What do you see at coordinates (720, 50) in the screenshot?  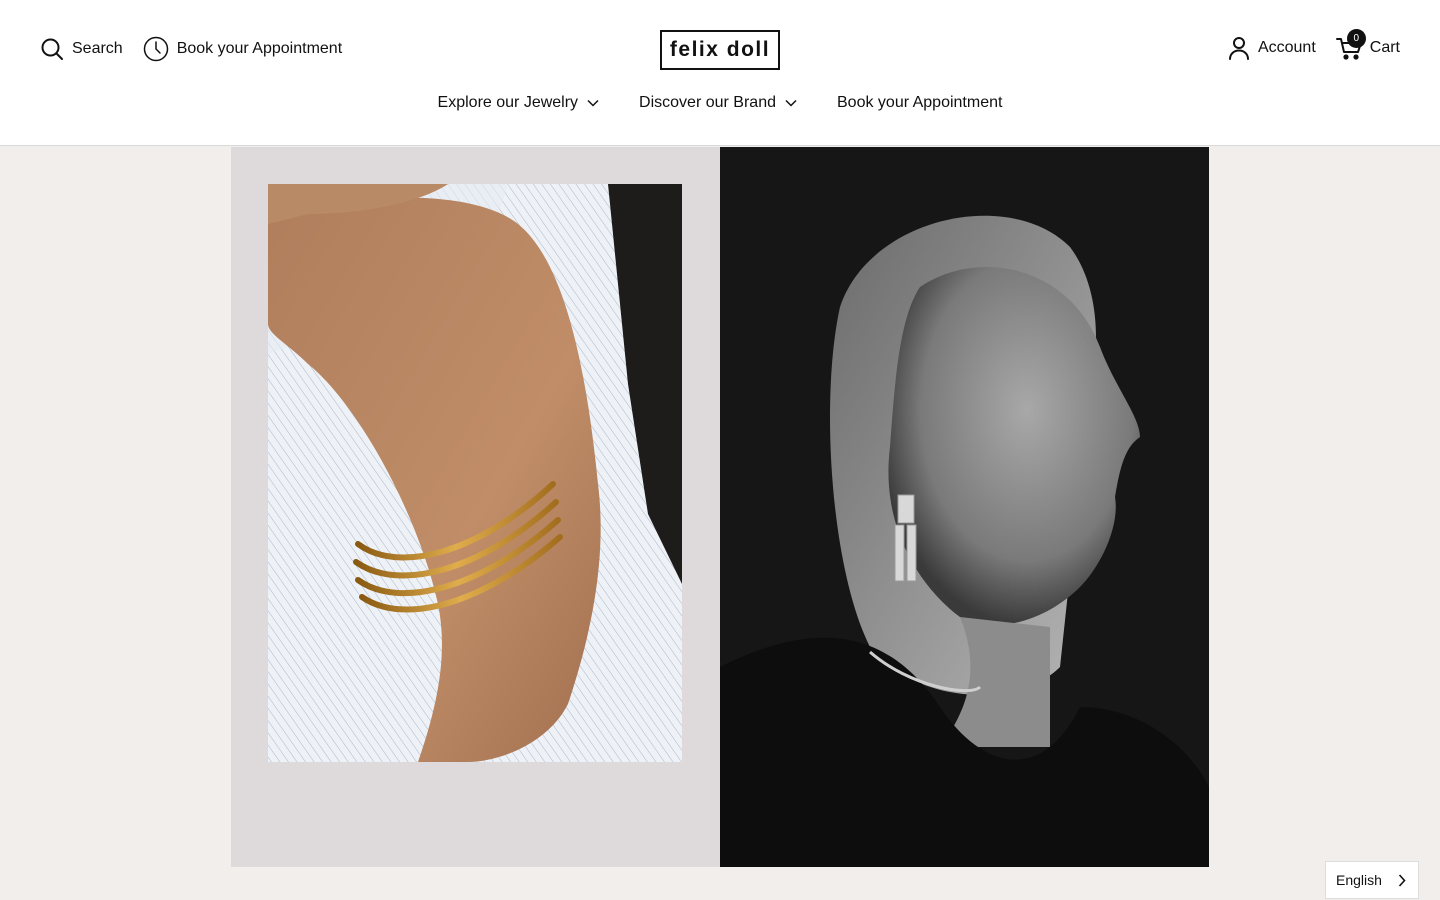 I see `brand-logo: felix doll` at bounding box center [720, 50].